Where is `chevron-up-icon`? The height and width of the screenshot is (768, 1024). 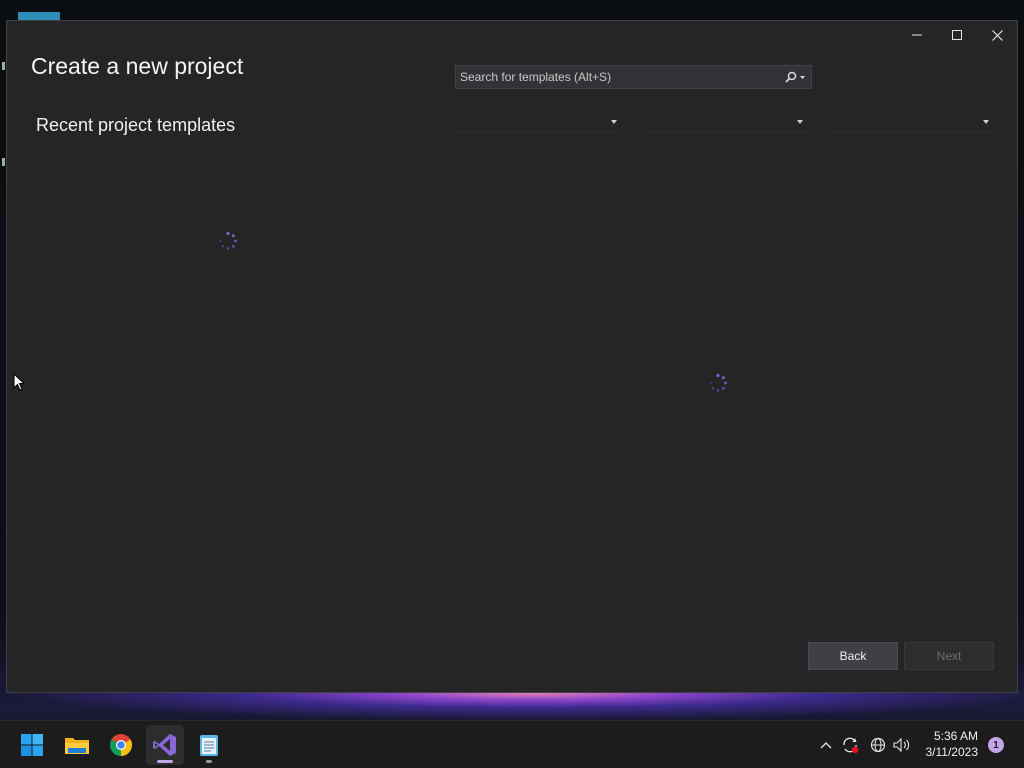 chevron-up-icon is located at coordinates (826, 745).